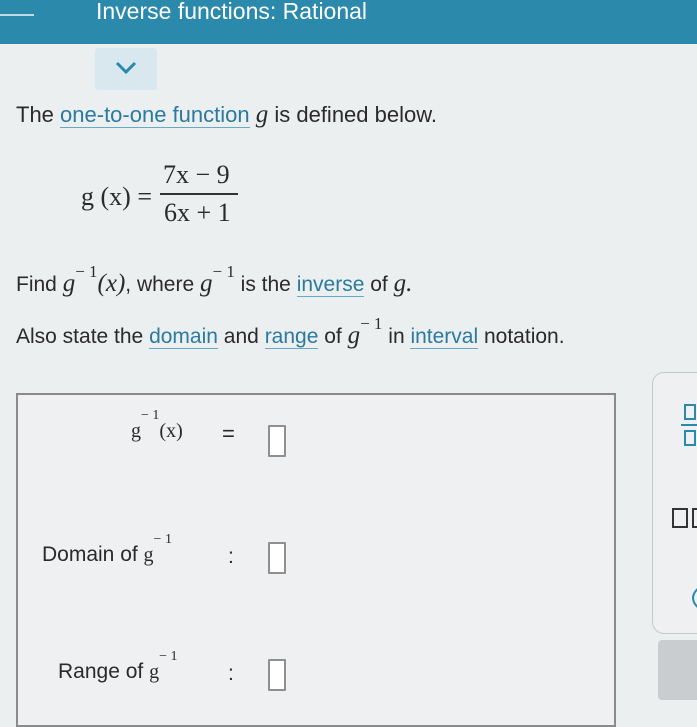  What do you see at coordinates (232, 12) in the screenshot?
I see `page-title: Inverse functions: Rational` at bounding box center [232, 12].